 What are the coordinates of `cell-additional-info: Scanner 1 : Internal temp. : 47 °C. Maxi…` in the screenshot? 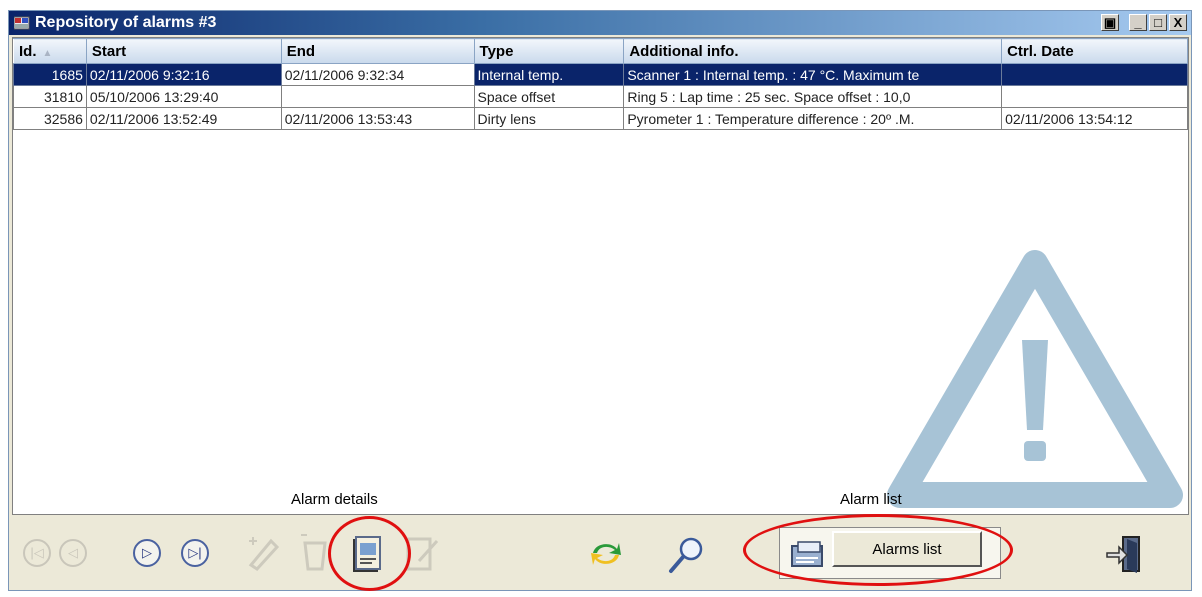 It's located at (813, 74).